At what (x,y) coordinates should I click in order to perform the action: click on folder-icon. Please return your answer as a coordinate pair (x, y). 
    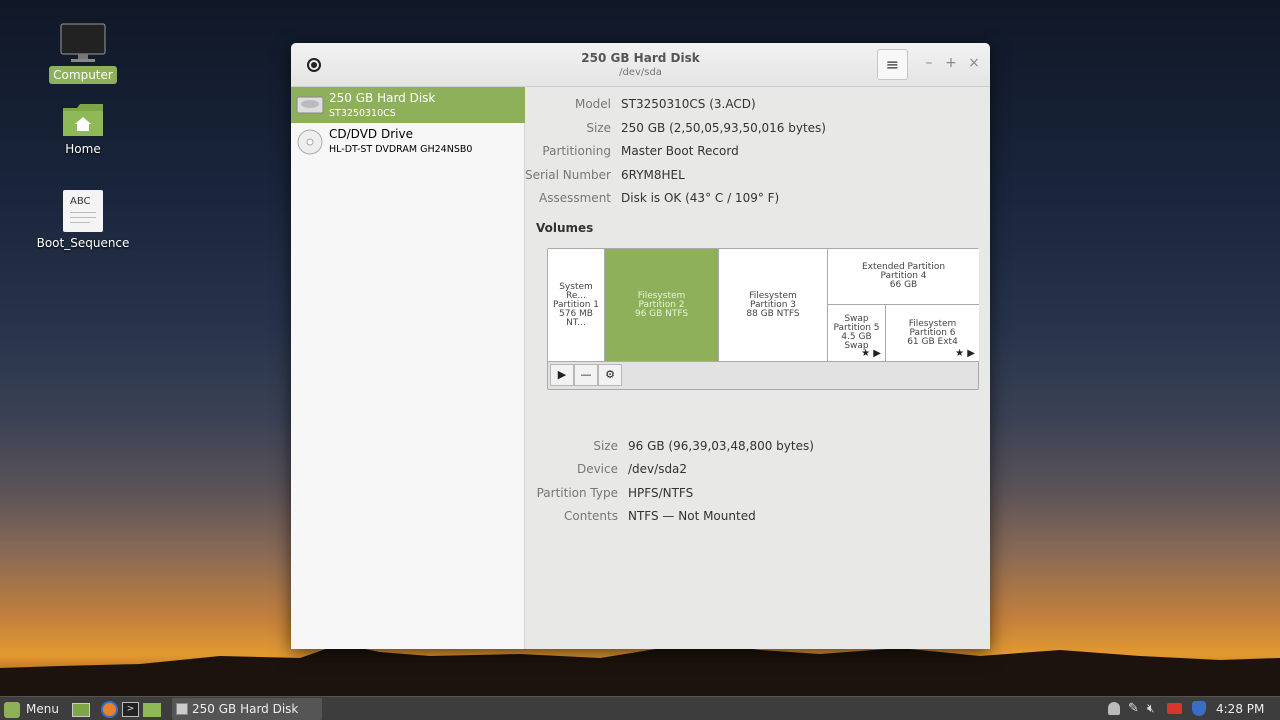
    Looking at the image, I should click on (152, 709).